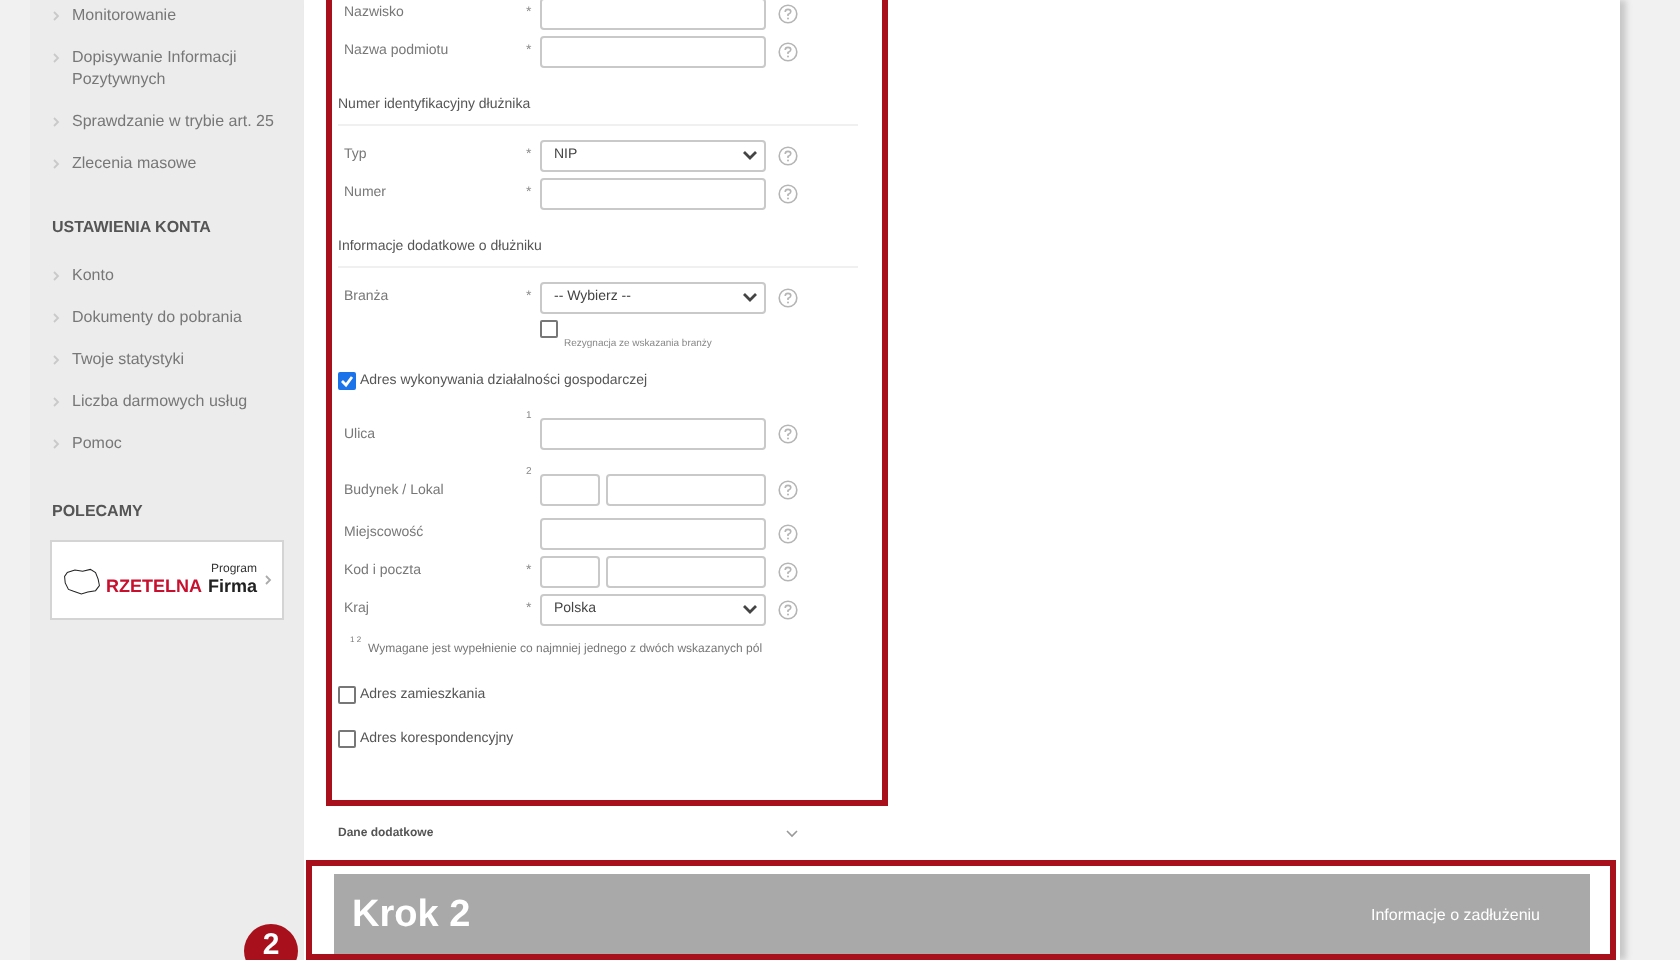 Image resolution: width=1680 pixels, height=960 pixels. I want to click on logo-text: Firma, so click(233, 586).